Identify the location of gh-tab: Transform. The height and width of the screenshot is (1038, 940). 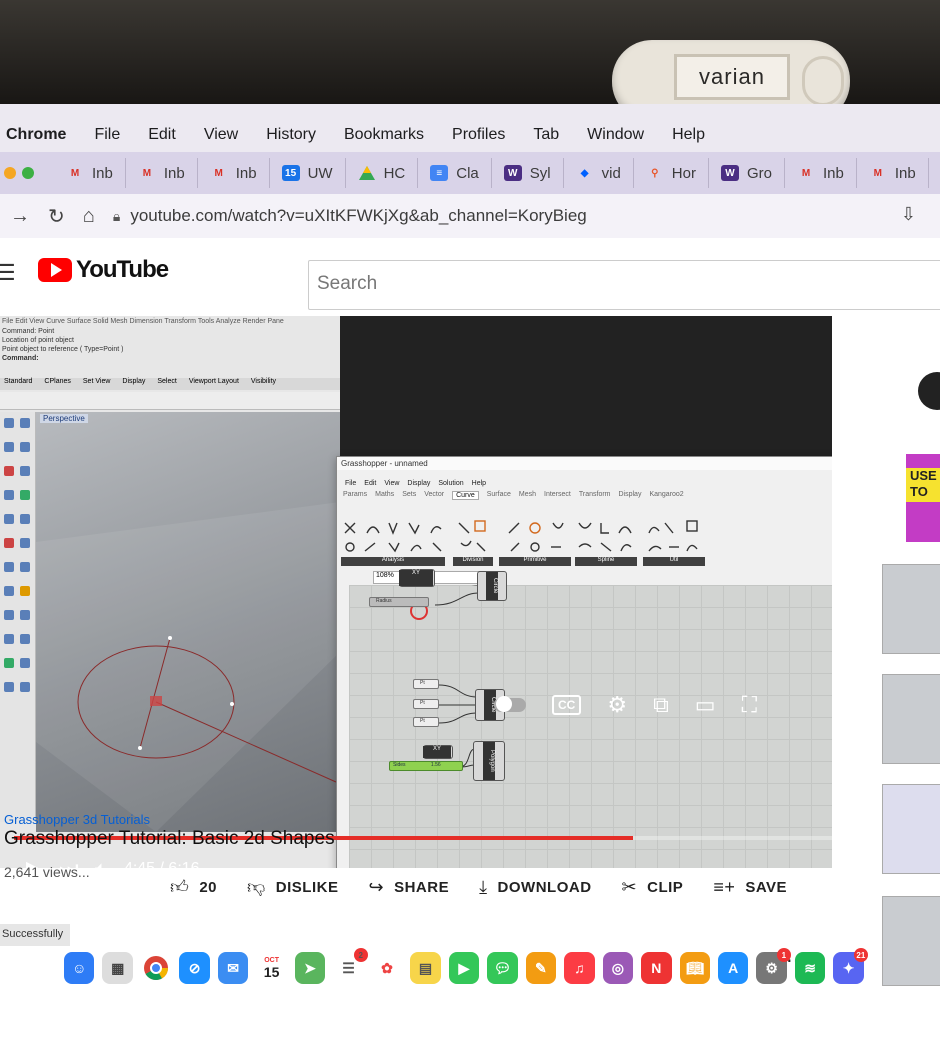
(595, 495).